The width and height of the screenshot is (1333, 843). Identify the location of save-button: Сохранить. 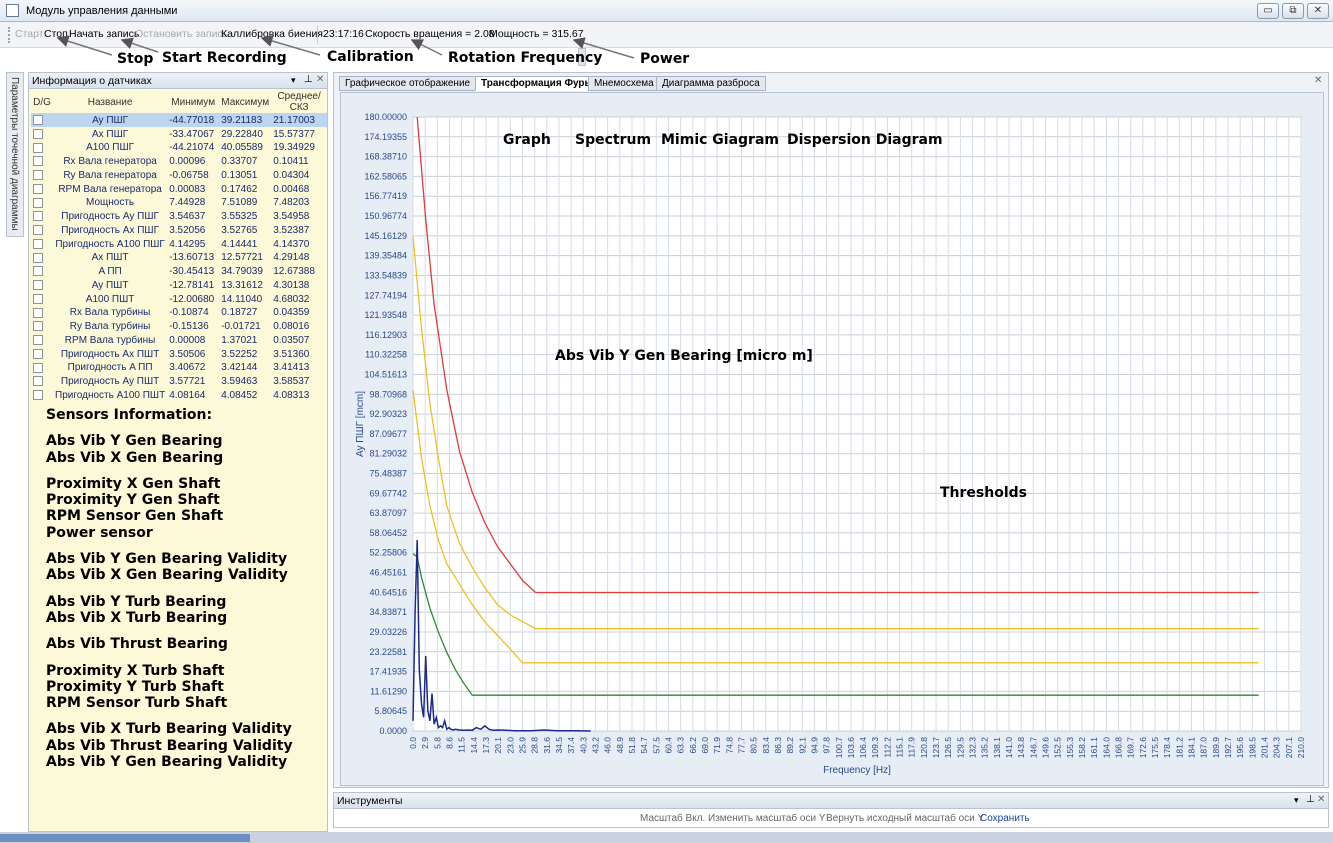
(1005, 818).